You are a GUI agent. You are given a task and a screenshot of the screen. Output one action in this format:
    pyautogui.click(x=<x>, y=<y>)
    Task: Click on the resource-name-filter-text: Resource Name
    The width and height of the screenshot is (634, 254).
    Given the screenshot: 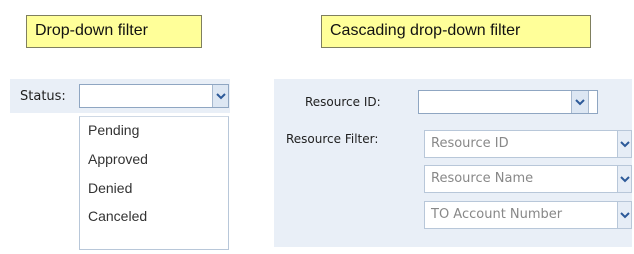 What is the action you would take?
    pyautogui.click(x=482, y=178)
    